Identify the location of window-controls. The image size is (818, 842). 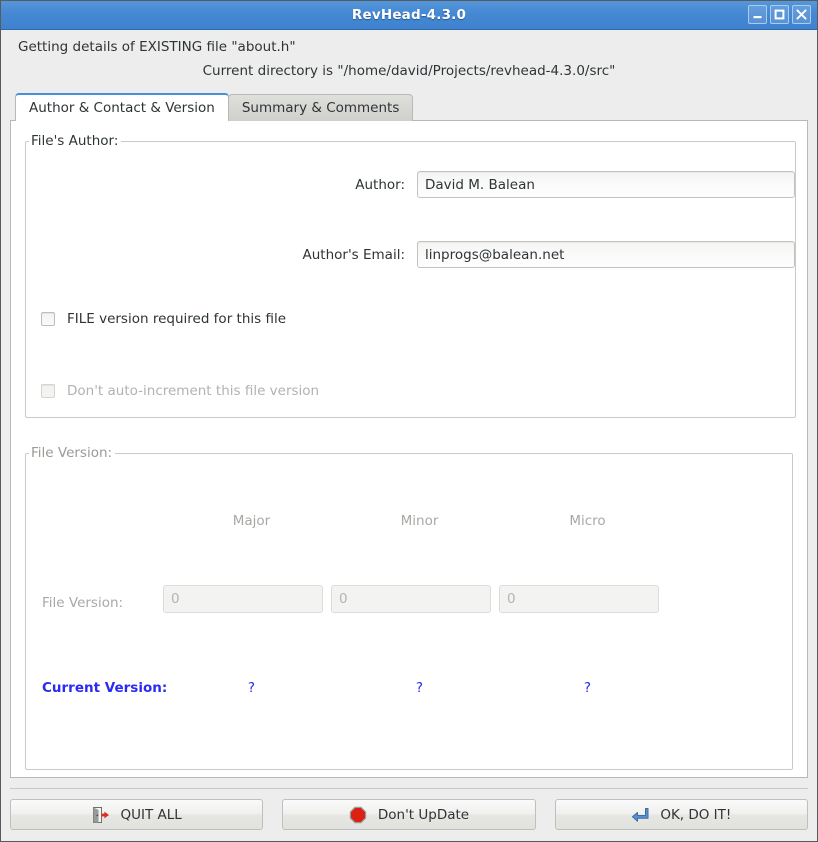
(779, 14).